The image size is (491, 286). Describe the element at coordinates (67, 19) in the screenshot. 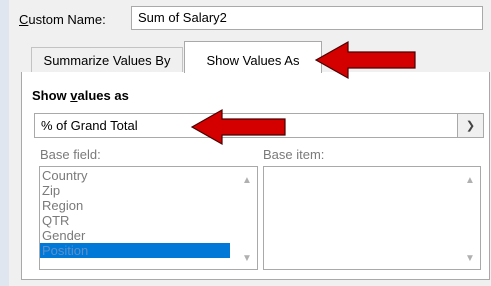

I see `custom-name-label-text: ustom Name:` at that location.